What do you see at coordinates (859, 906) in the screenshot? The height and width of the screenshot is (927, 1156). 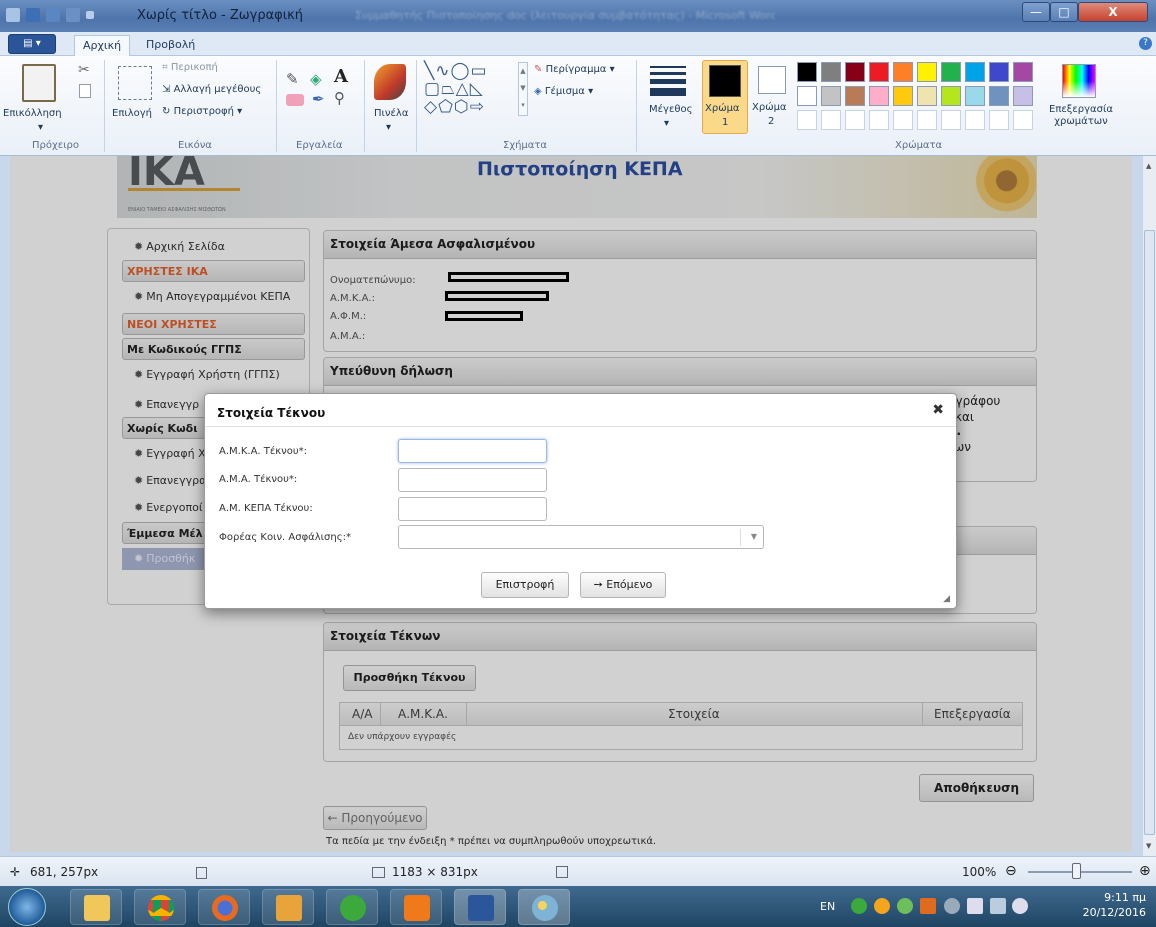 I see `tray-utorrent-icon` at bounding box center [859, 906].